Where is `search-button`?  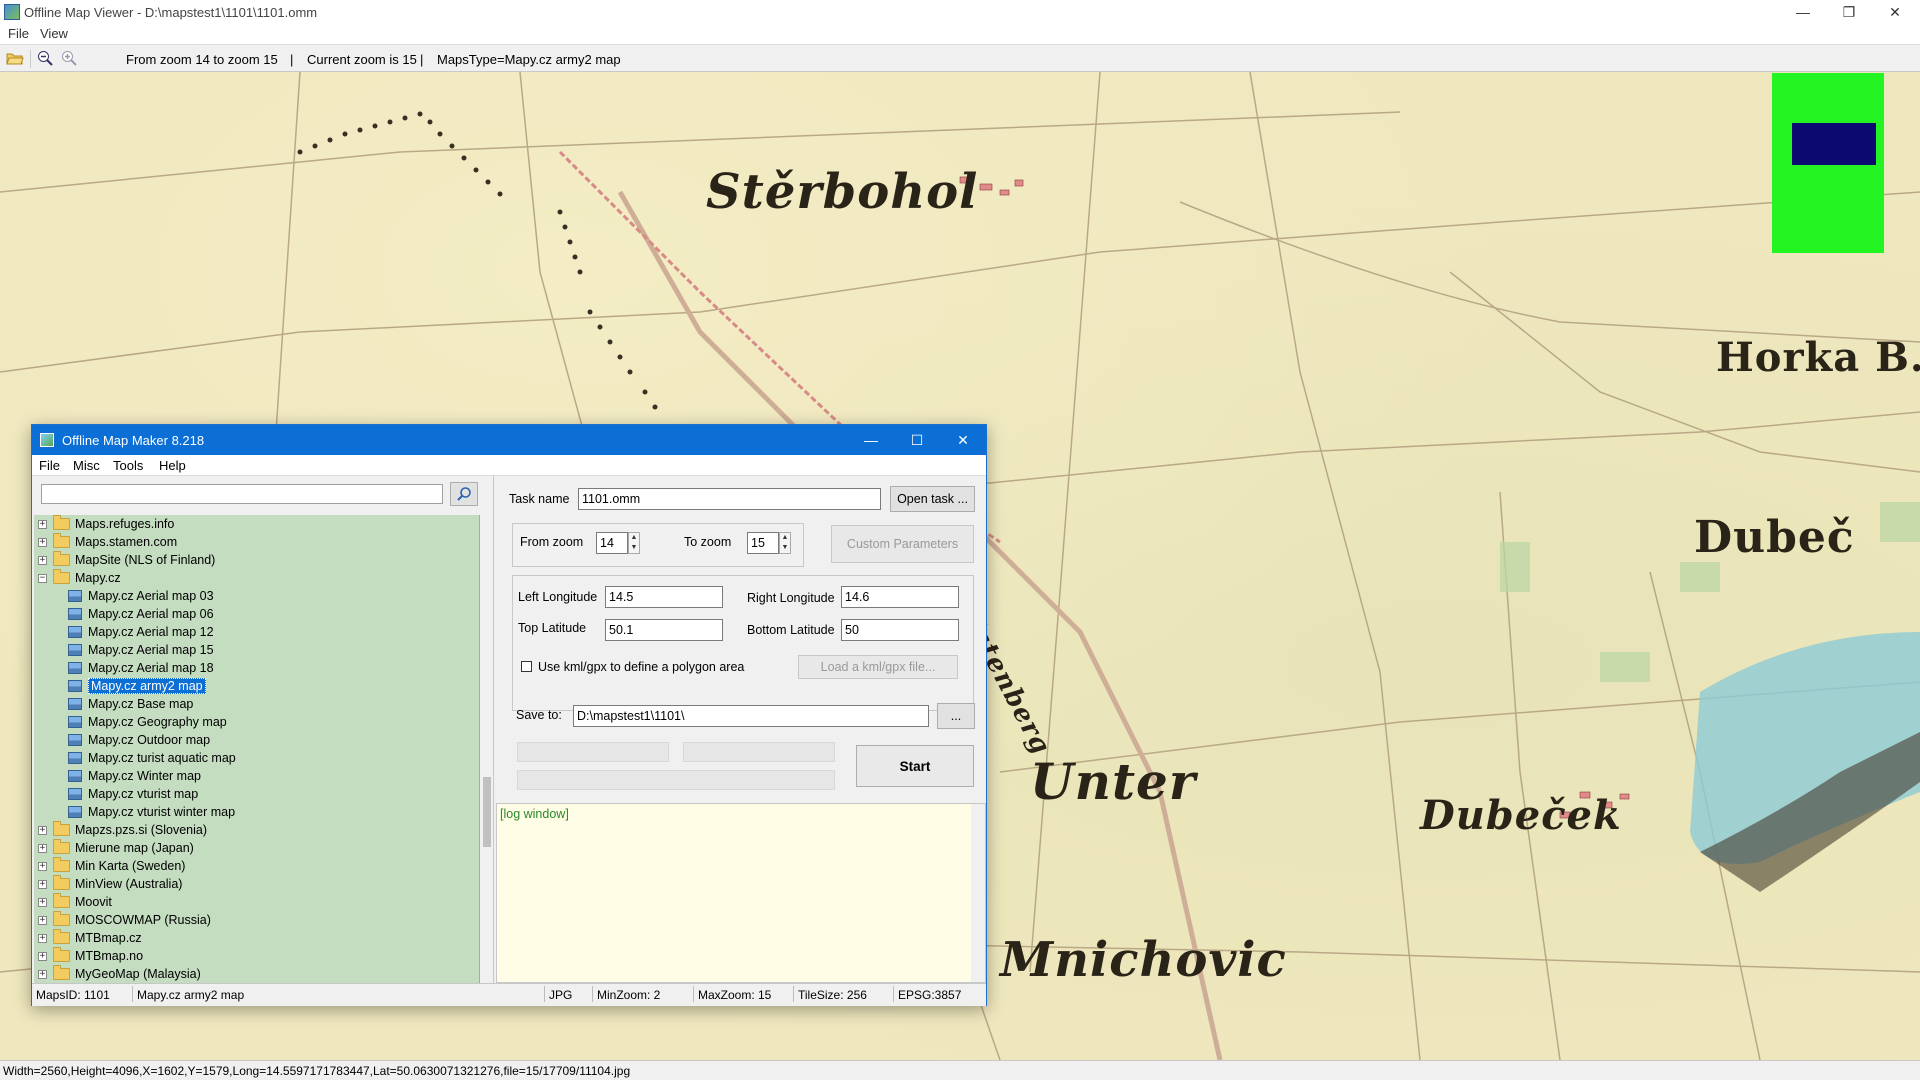 search-button is located at coordinates (464, 494).